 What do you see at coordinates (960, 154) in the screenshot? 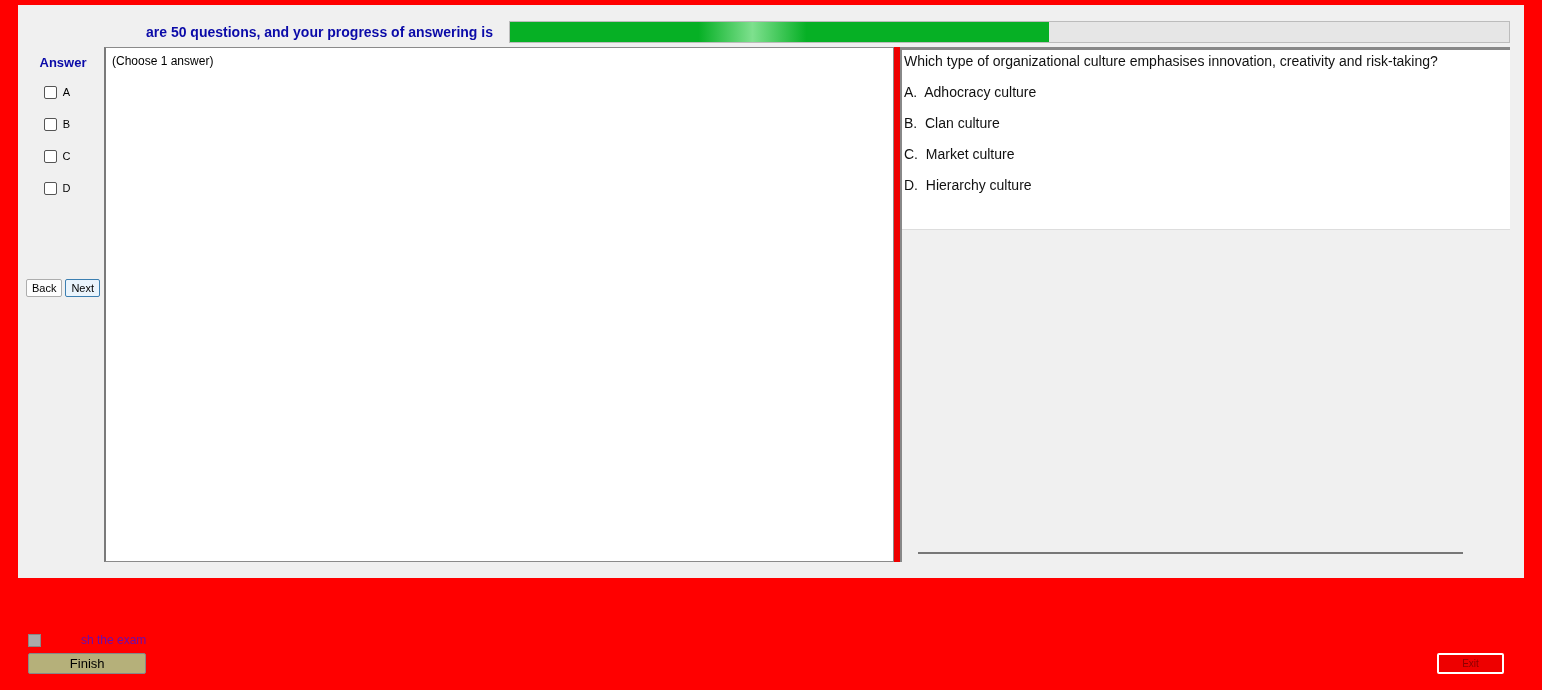
I see `answer-choice: C. Market culture` at bounding box center [960, 154].